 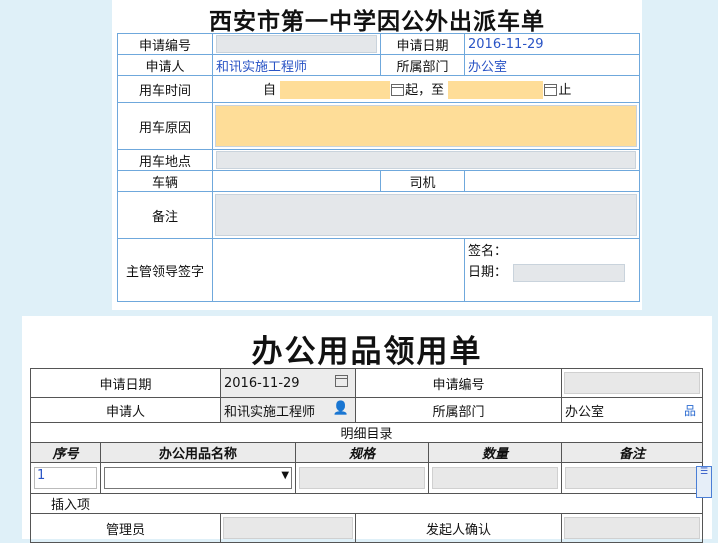 What do you see at coordinates (165, 126) in the screenshot?
I see `reason-label: 用车原因` at bounding box center [165, 126].